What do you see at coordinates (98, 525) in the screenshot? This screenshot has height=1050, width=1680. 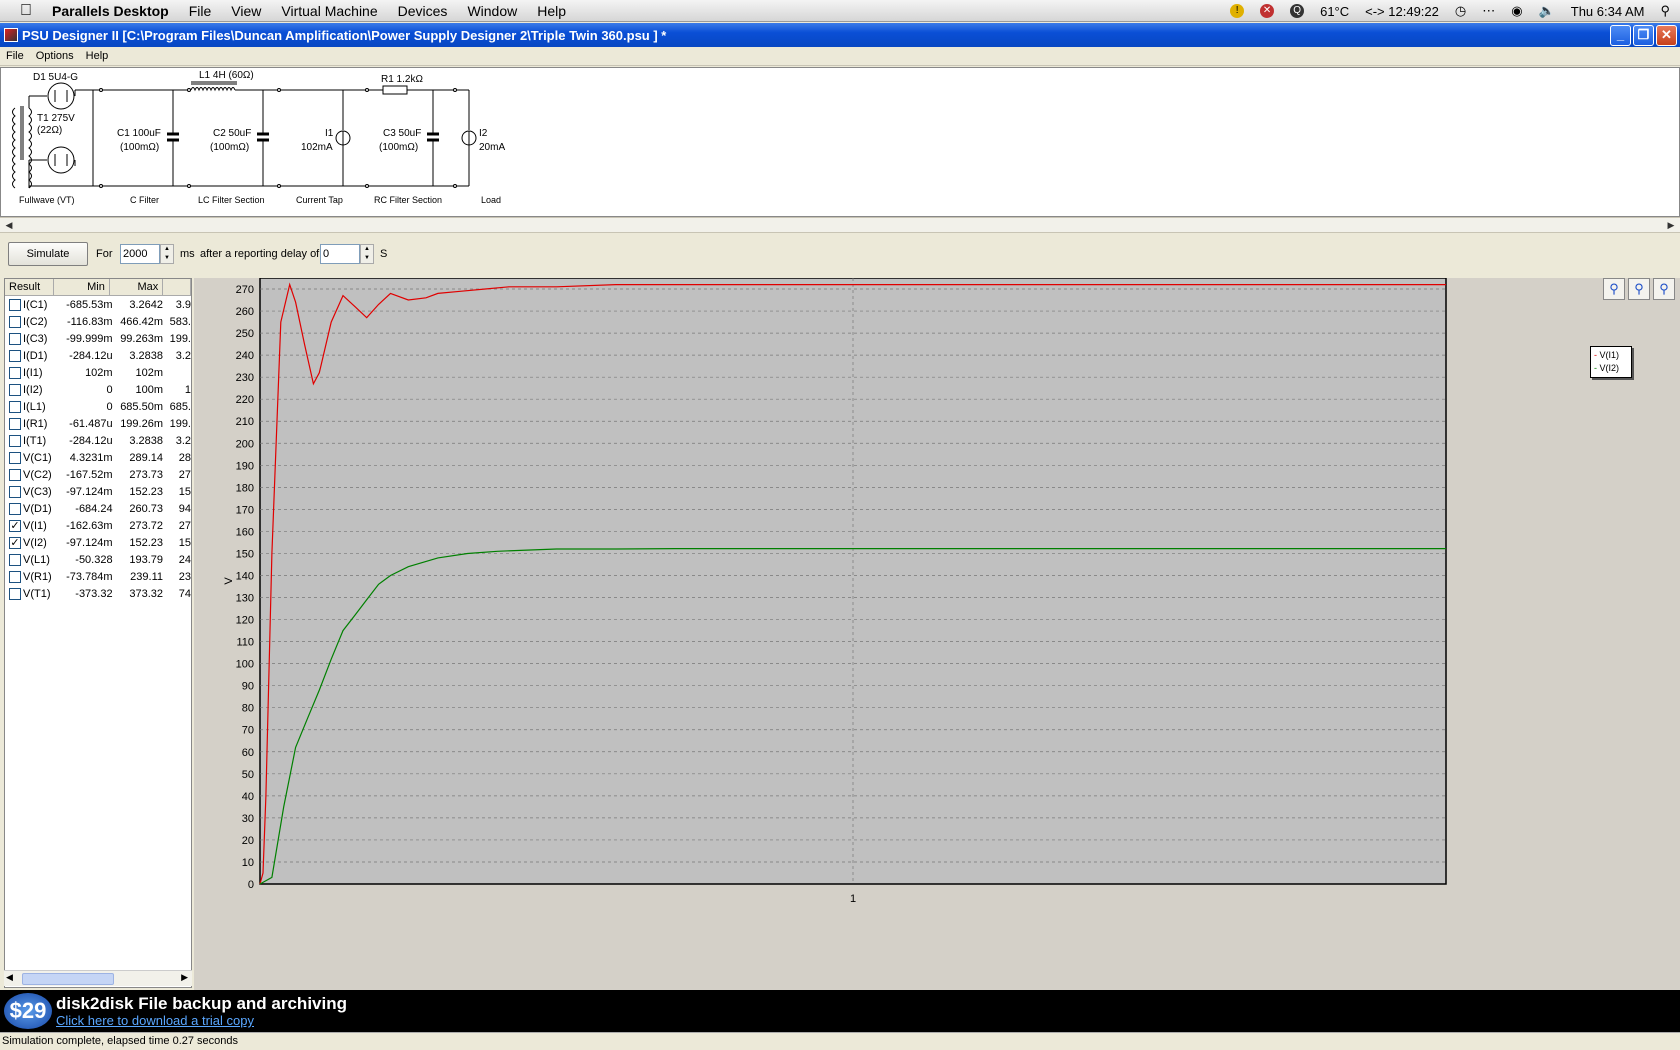 I see `result-row: ✓ V(I1) -162.63m 273.72 27` at bounding box center [98, 525].